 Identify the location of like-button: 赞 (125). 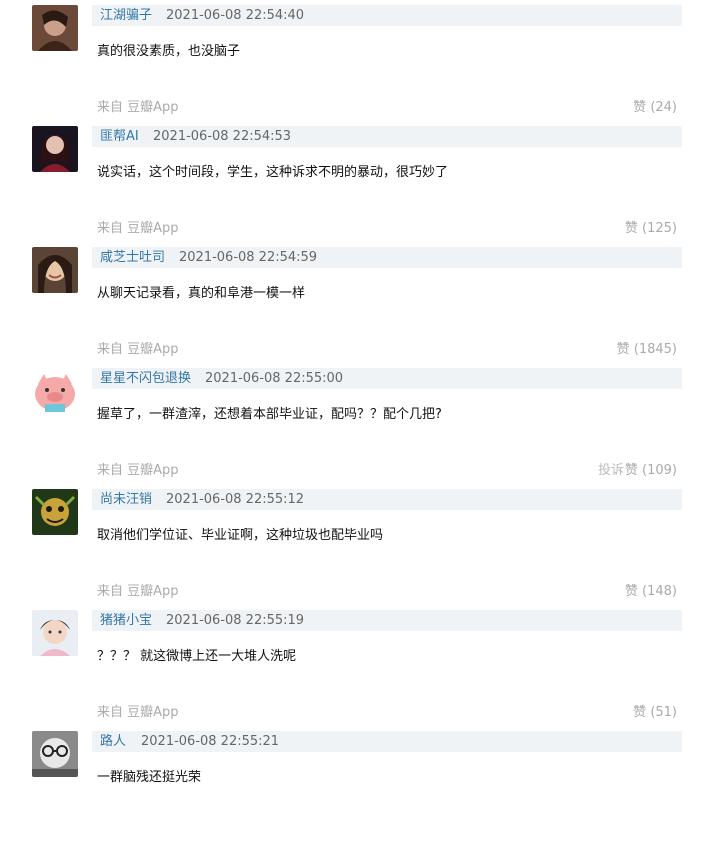
(651, 229).